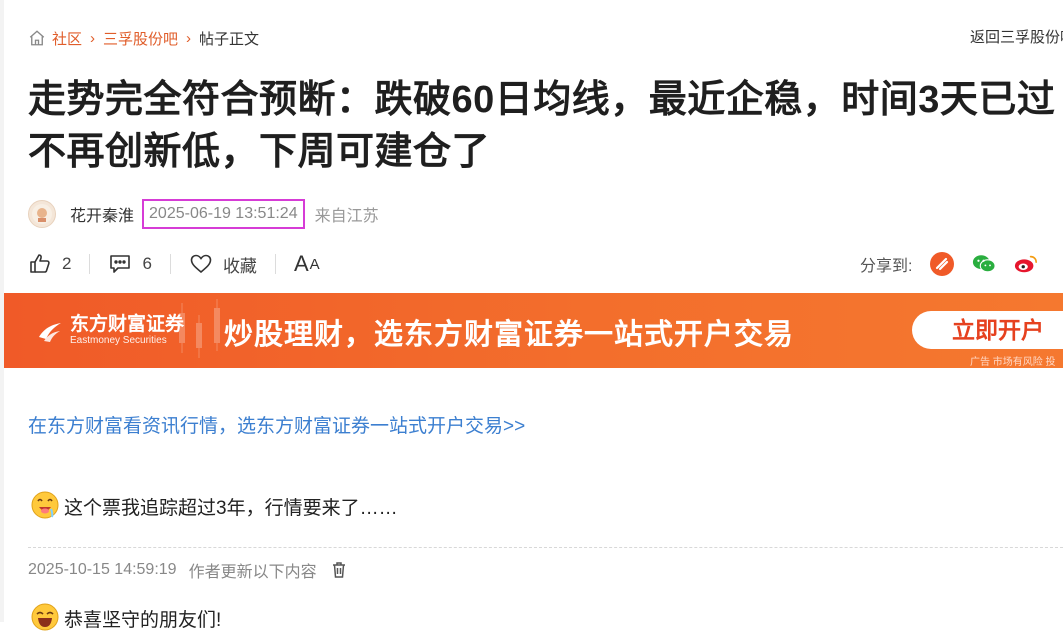  What do you see at coordinates (315, 264) in the screenshot?
I see `font-size-small-glyph: A` at bounding box center [315, 264].